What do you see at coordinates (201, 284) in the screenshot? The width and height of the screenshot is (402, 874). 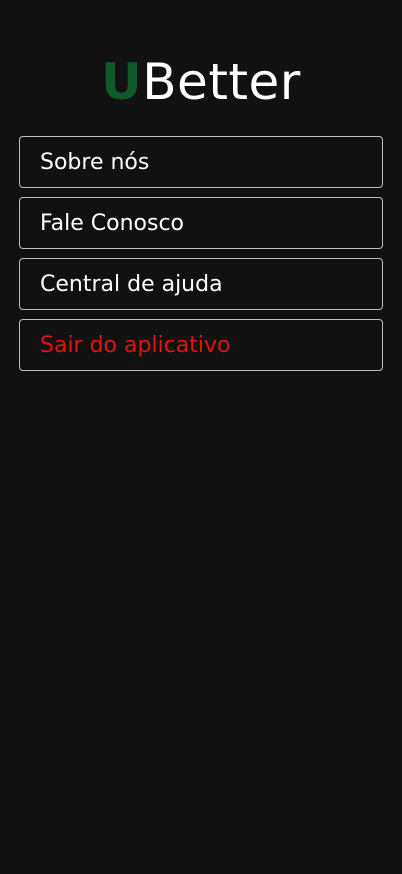 I see `menu-item-help-center: Central de ajuda` at bounding box center [201, 284].